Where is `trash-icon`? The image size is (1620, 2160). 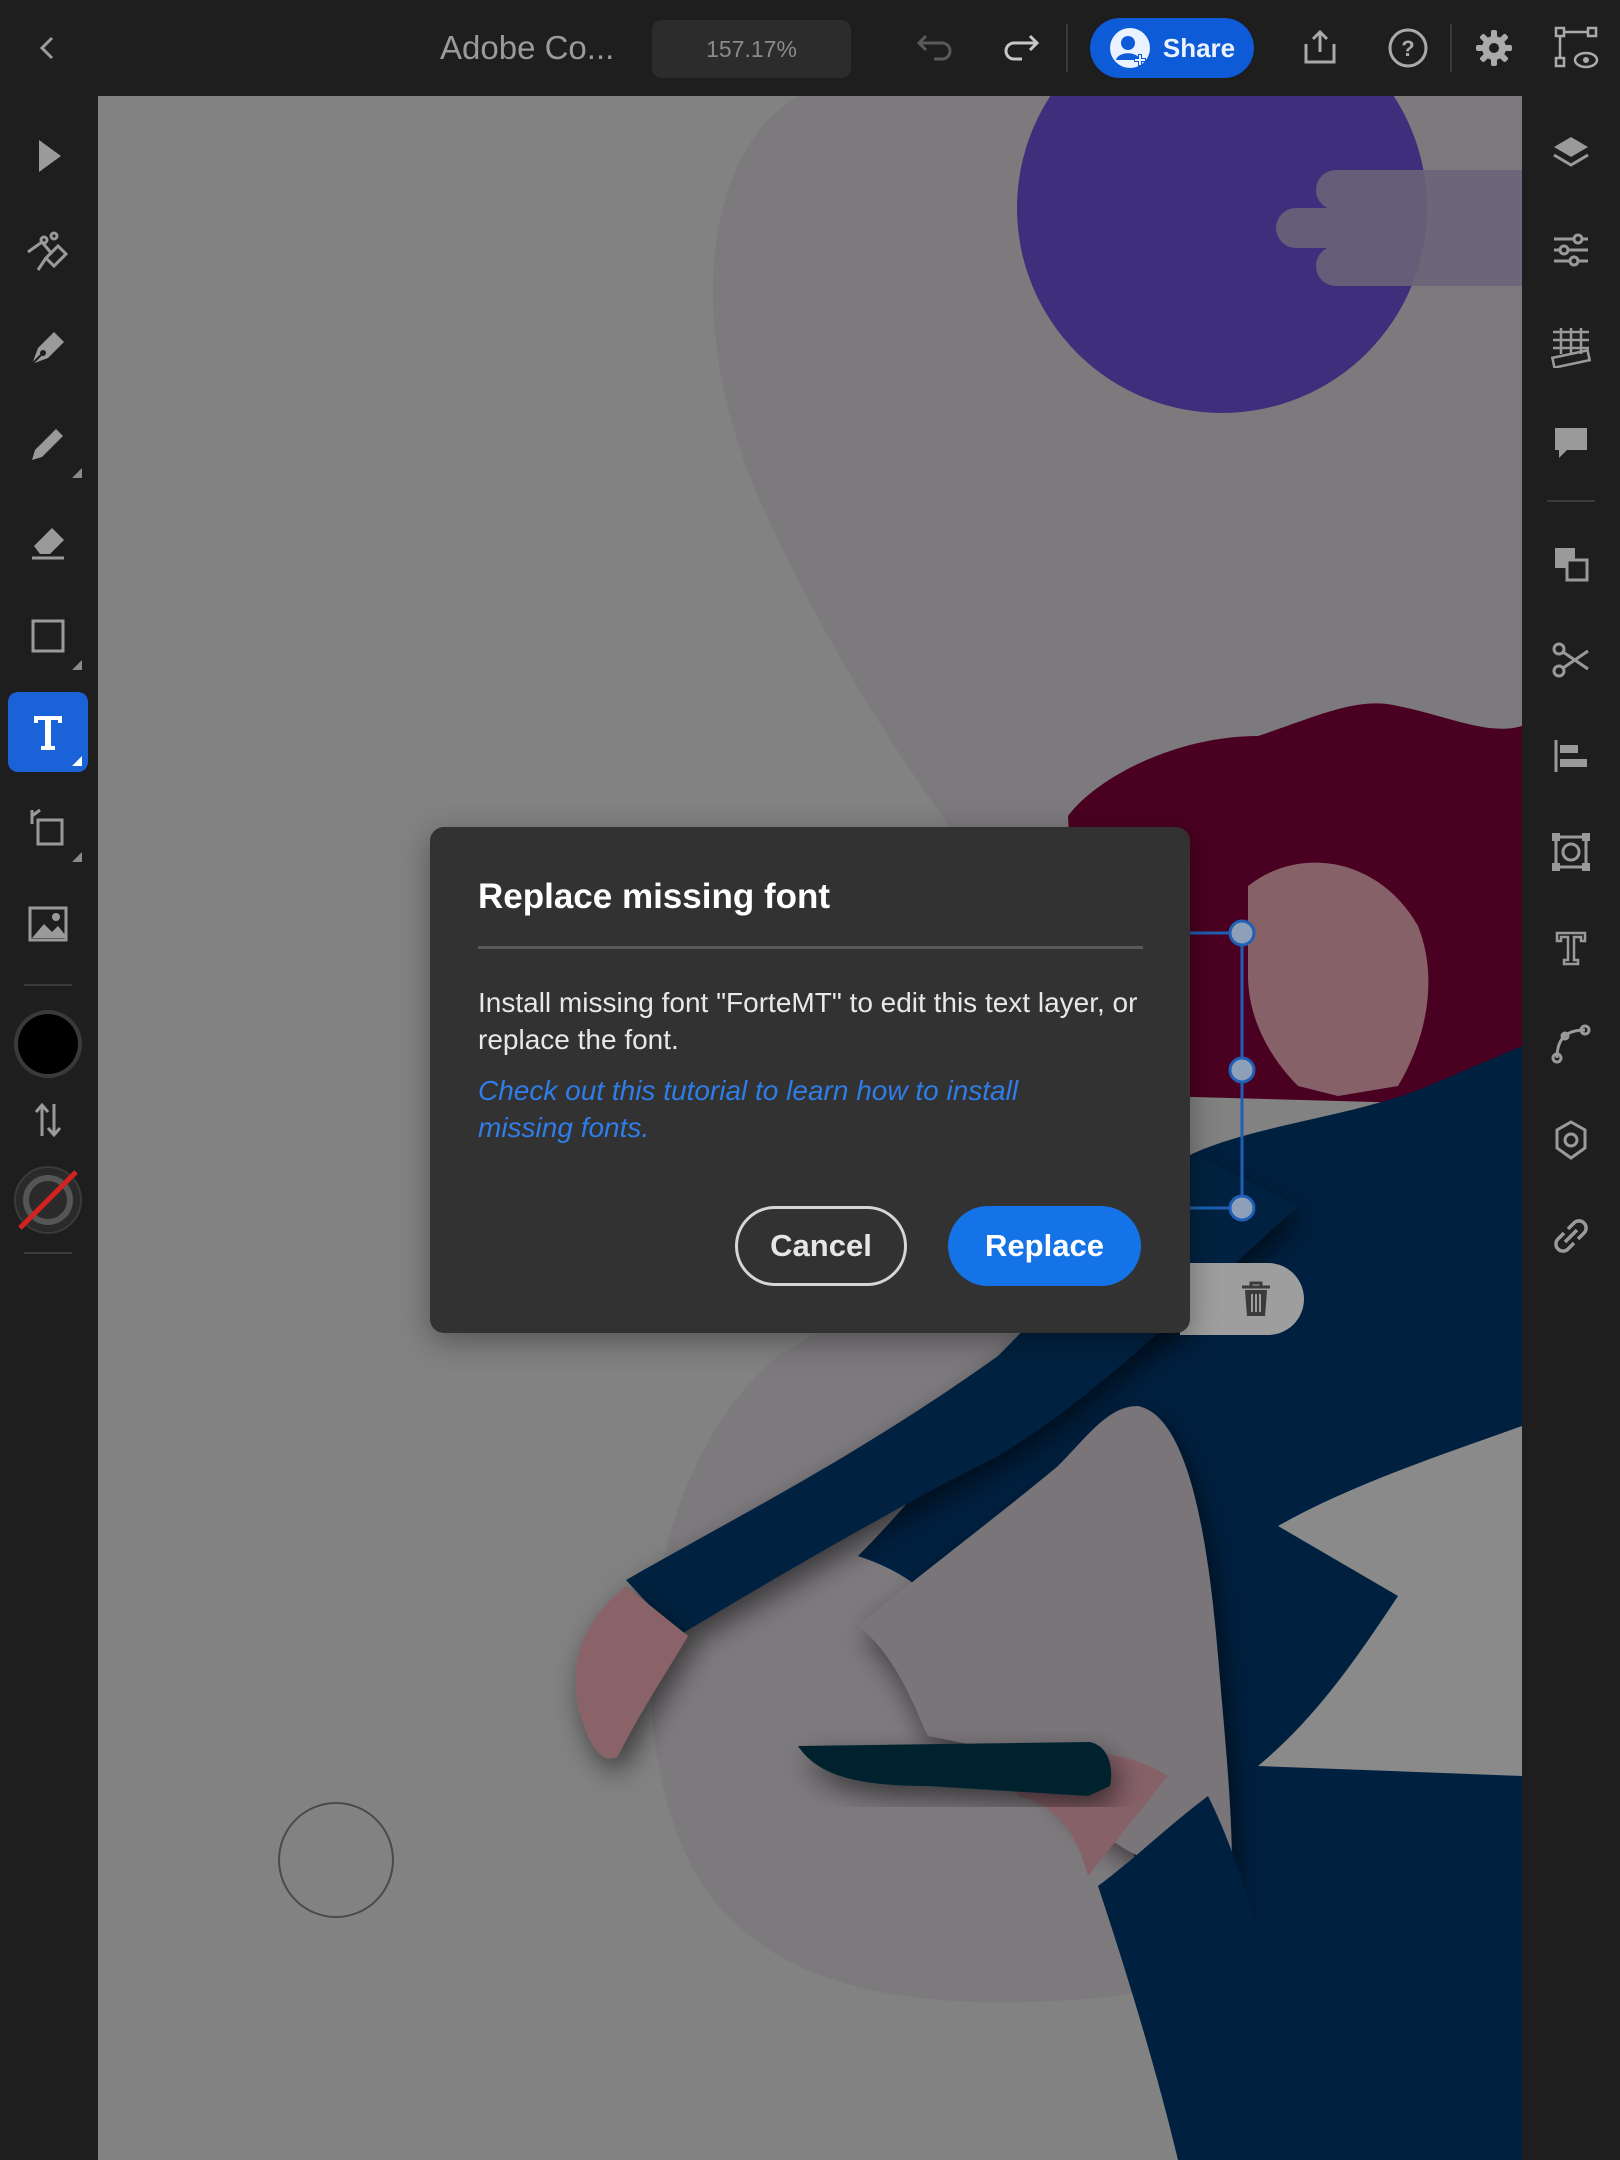
trash-icon is located at coordinates (1256, 1299).